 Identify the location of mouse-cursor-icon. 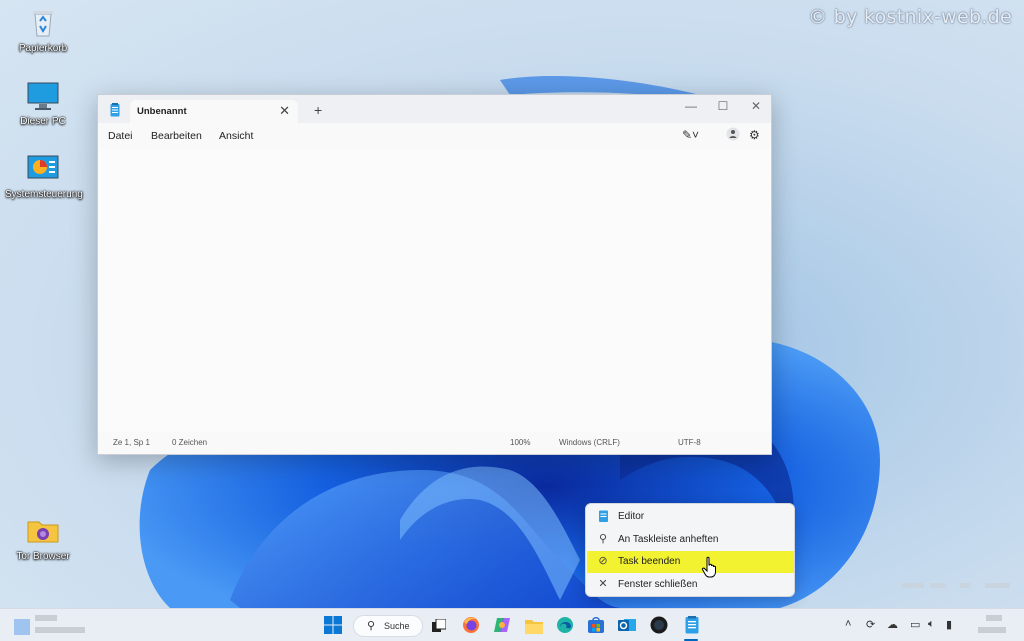
(708, 567).